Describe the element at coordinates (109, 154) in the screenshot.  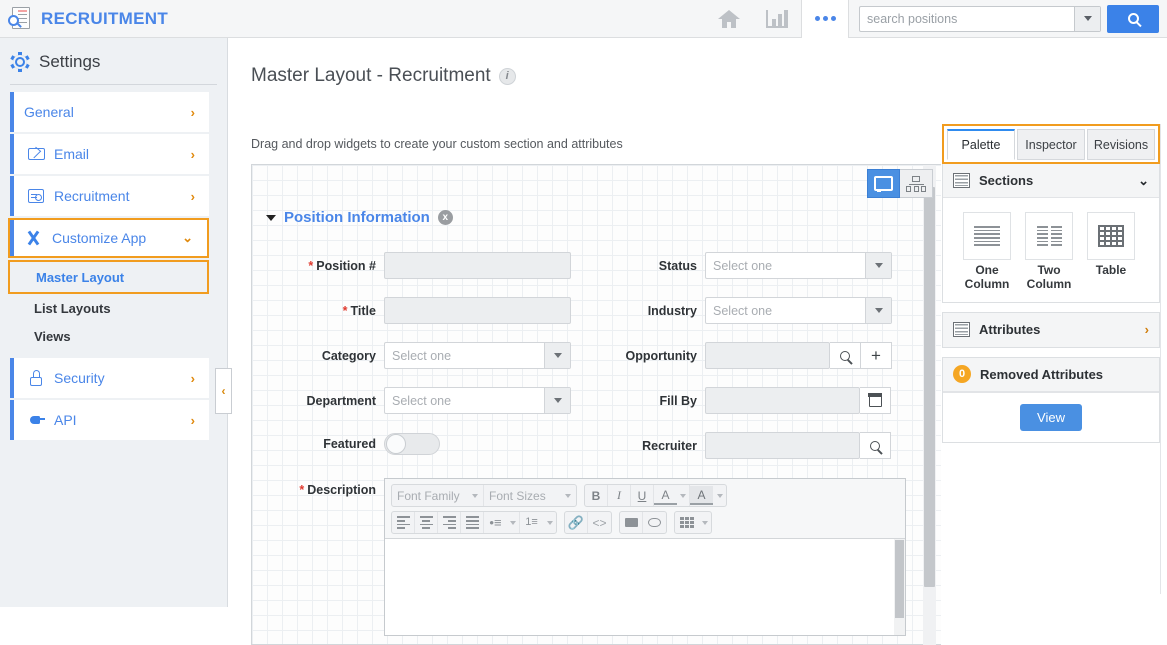
I see `sidebar-item-email: Email ›` at that location.